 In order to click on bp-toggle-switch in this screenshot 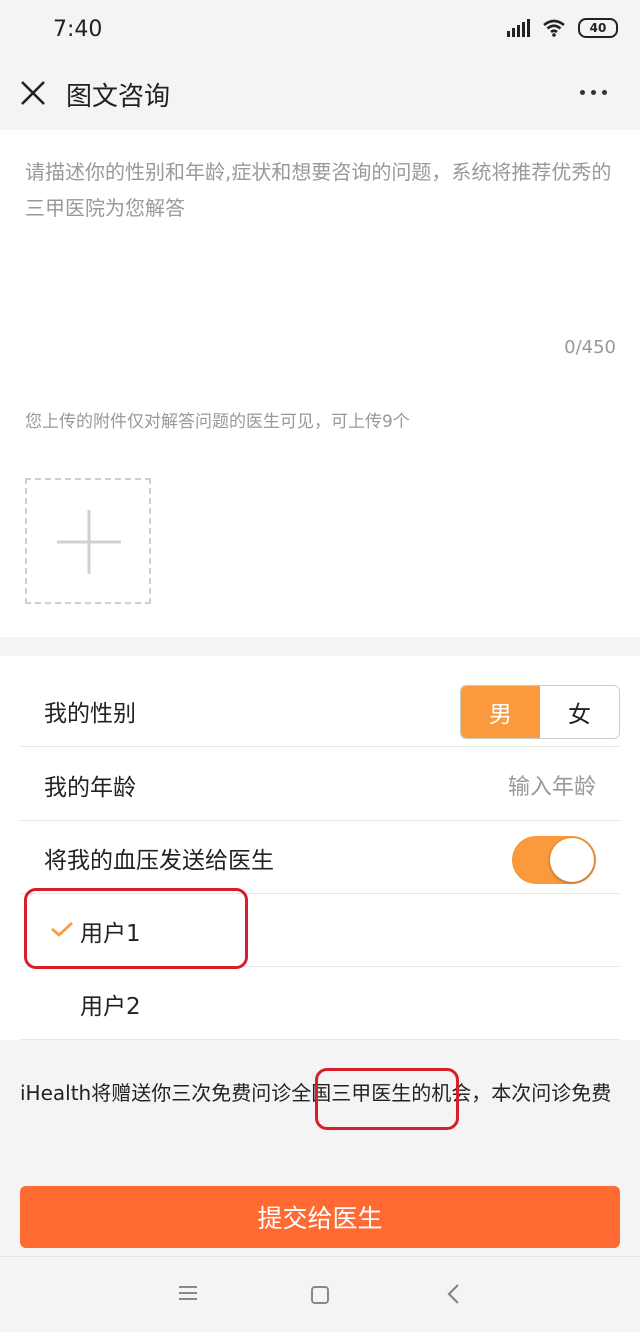, I will do `click(554, 860)`.